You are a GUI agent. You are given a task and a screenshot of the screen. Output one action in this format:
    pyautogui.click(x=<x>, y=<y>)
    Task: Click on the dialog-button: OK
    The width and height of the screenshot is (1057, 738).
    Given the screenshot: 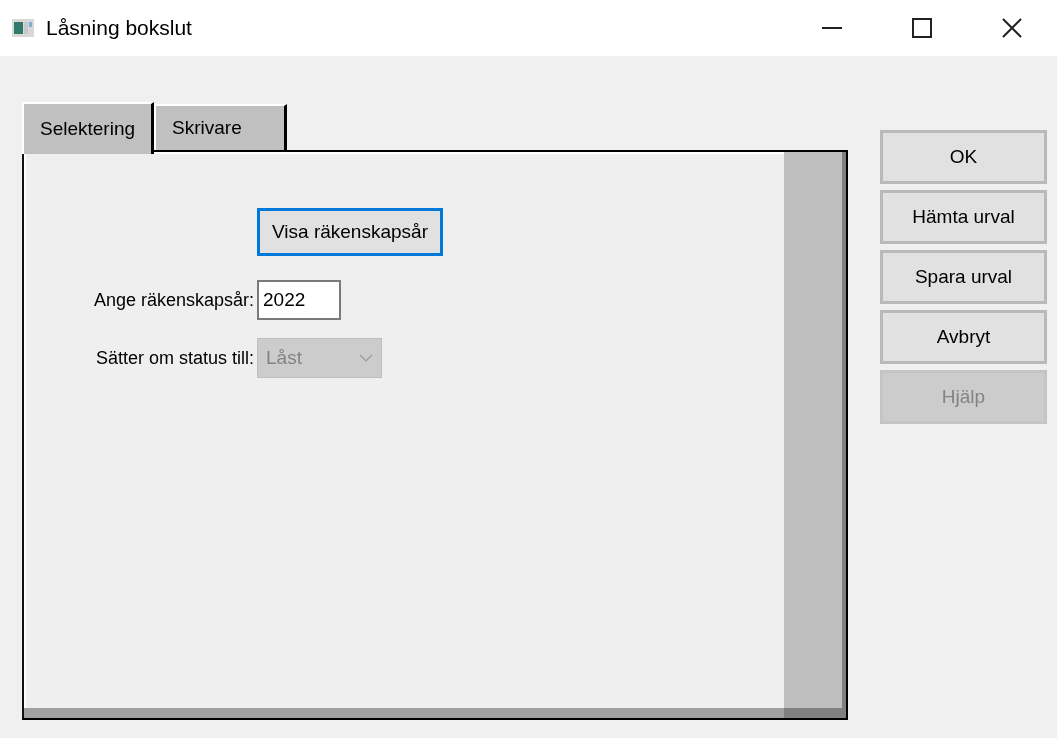 What is the action you would take?
    pyautogui.click(x=963, y=157)
    